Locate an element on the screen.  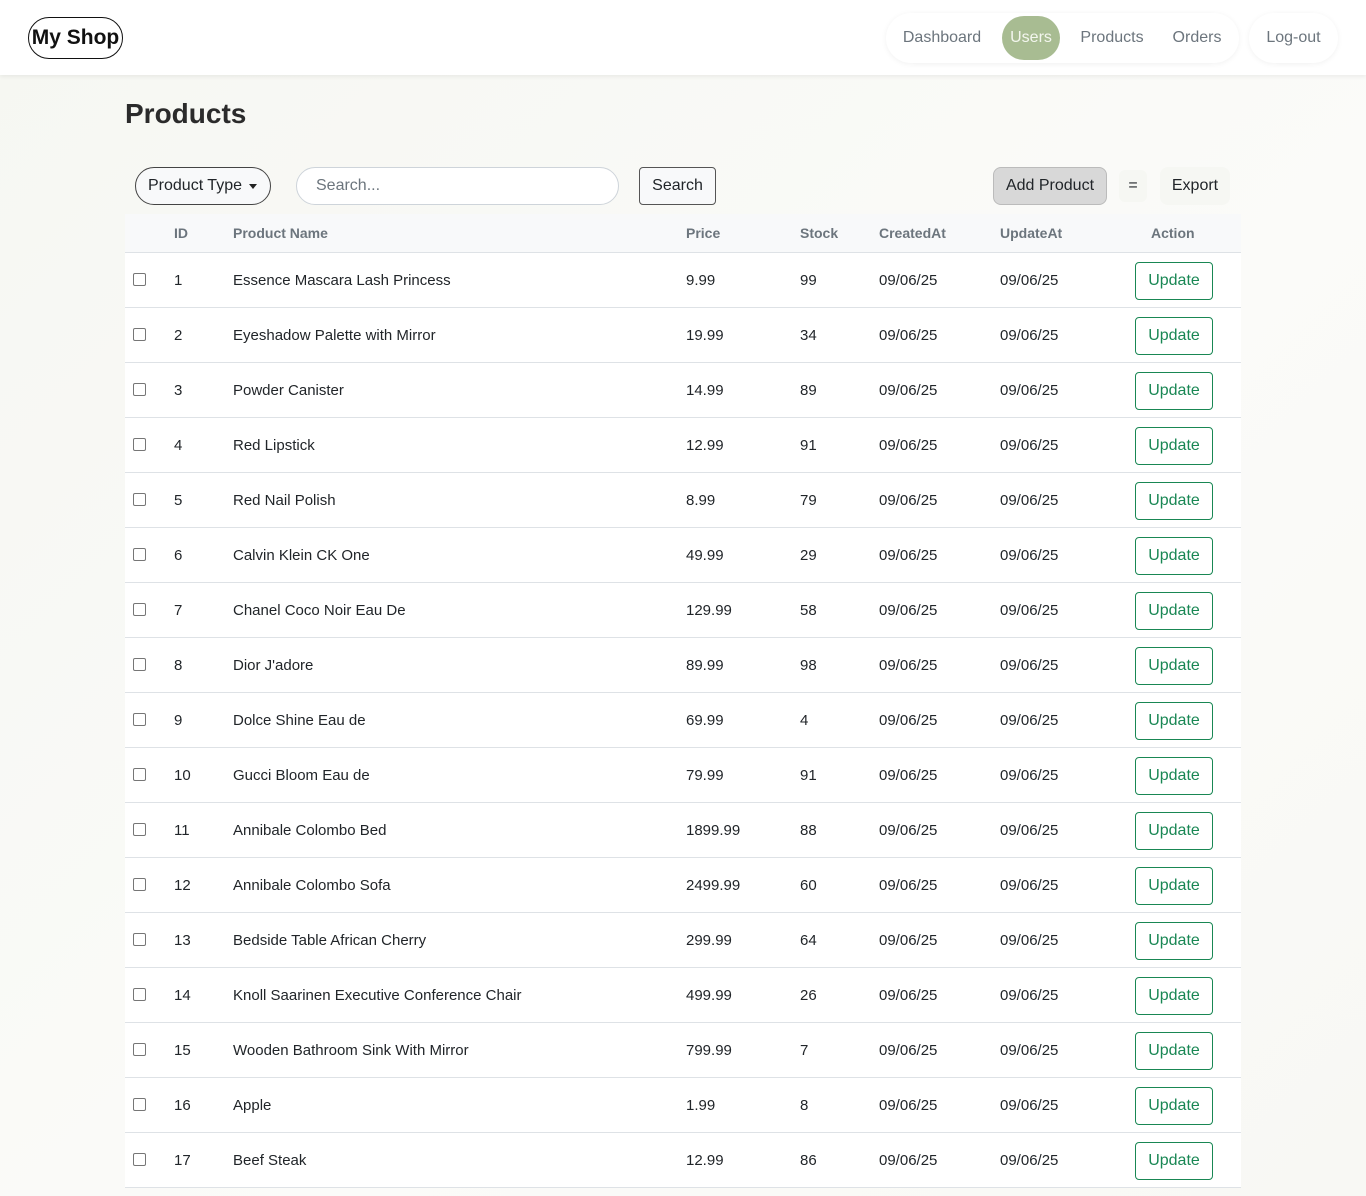
cell-stock: 8 is located at coordinates (804, 1105).